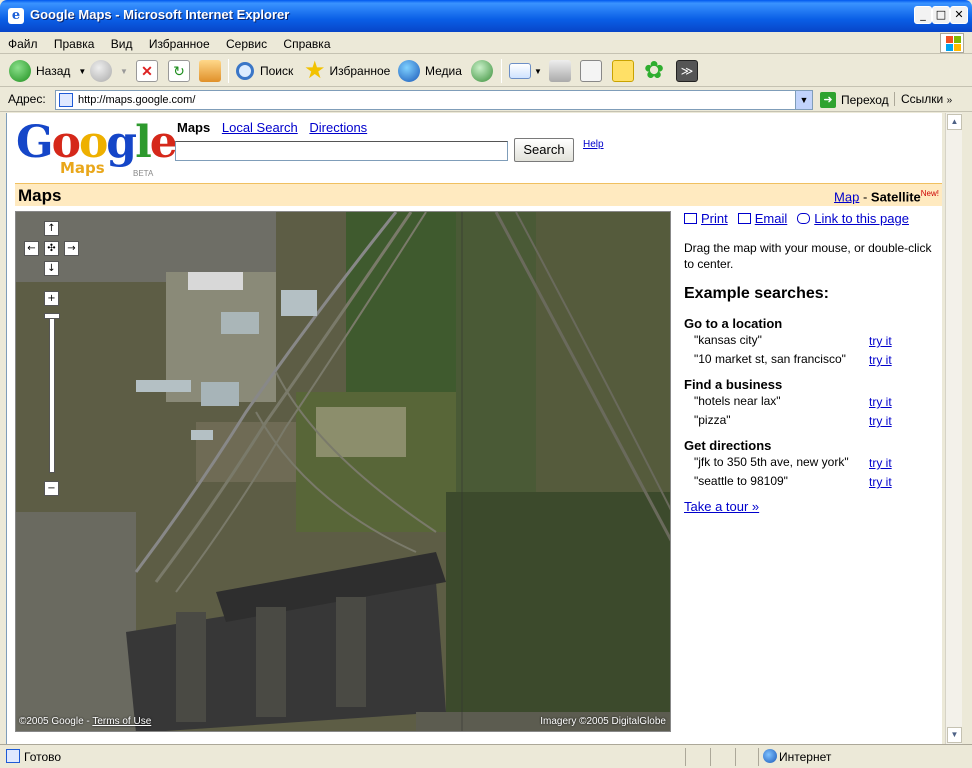  What do you see at coordinates (896, 196) in the screenshot?
I see `satellite-mode-label: Satellite` at bounding box center [896, 196].